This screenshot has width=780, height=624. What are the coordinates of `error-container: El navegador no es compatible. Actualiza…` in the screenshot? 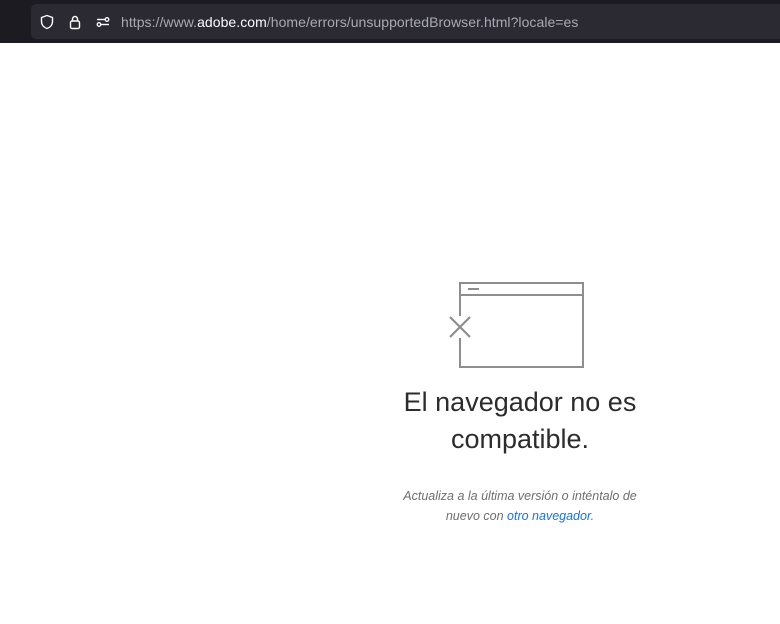 It's located at (520, 404).